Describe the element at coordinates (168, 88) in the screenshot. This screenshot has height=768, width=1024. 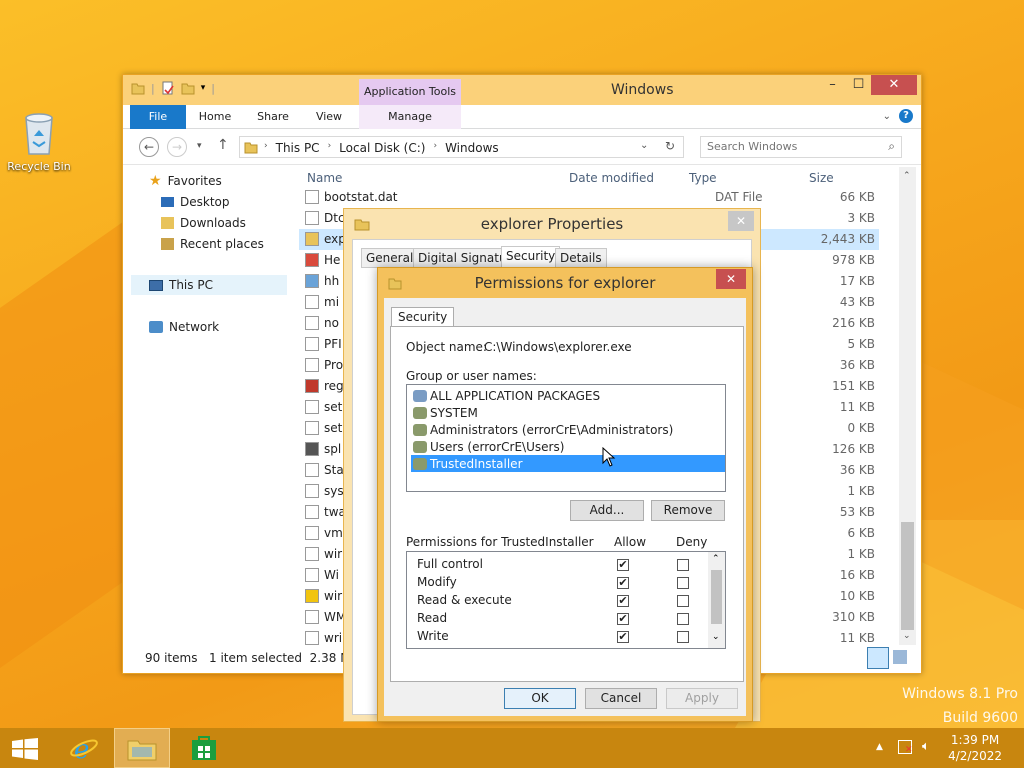
I see `properties-icon` at that location.